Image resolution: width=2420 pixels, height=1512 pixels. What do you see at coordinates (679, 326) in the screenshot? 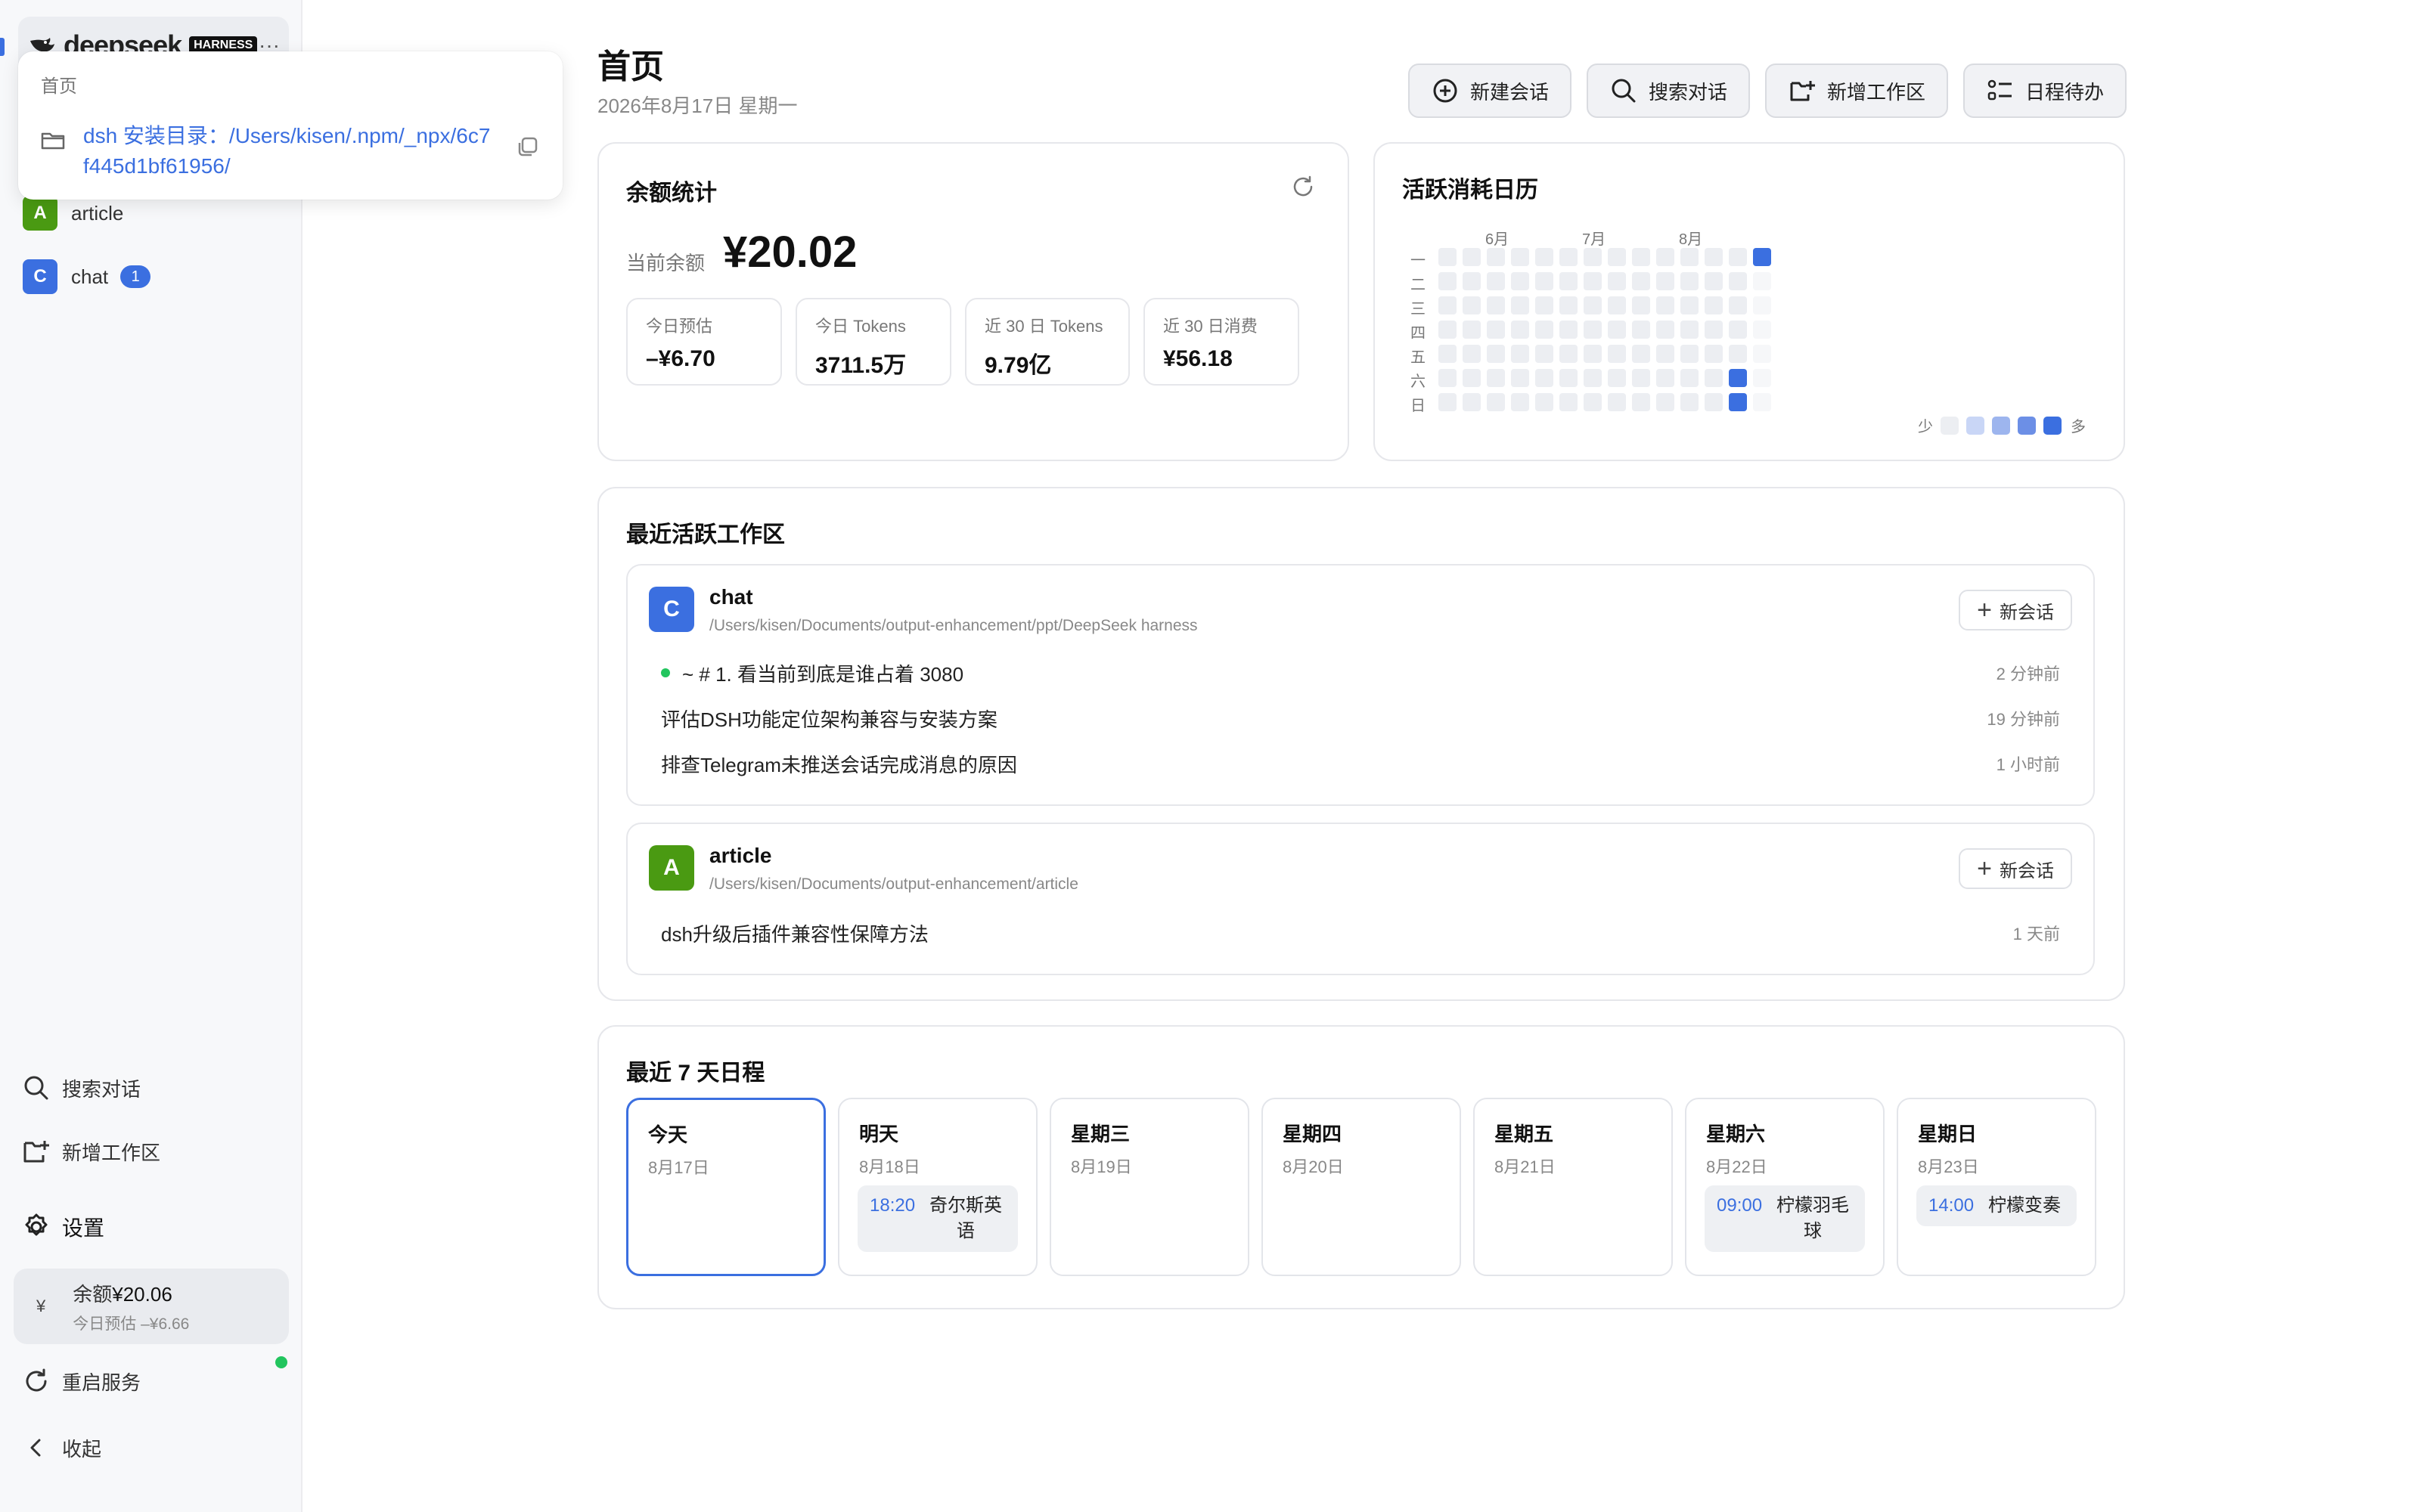
I see `stat-label: 今日预估` at bounding box center [679, 326].